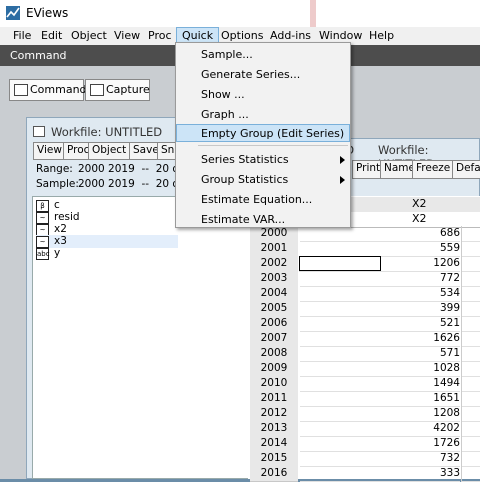 The height and width of the screenshot is (482, 480). What do you see at coordinates (160, 36) in the screenshot?
I see `menu-proc: Proc` at bounding box center [160, 36].